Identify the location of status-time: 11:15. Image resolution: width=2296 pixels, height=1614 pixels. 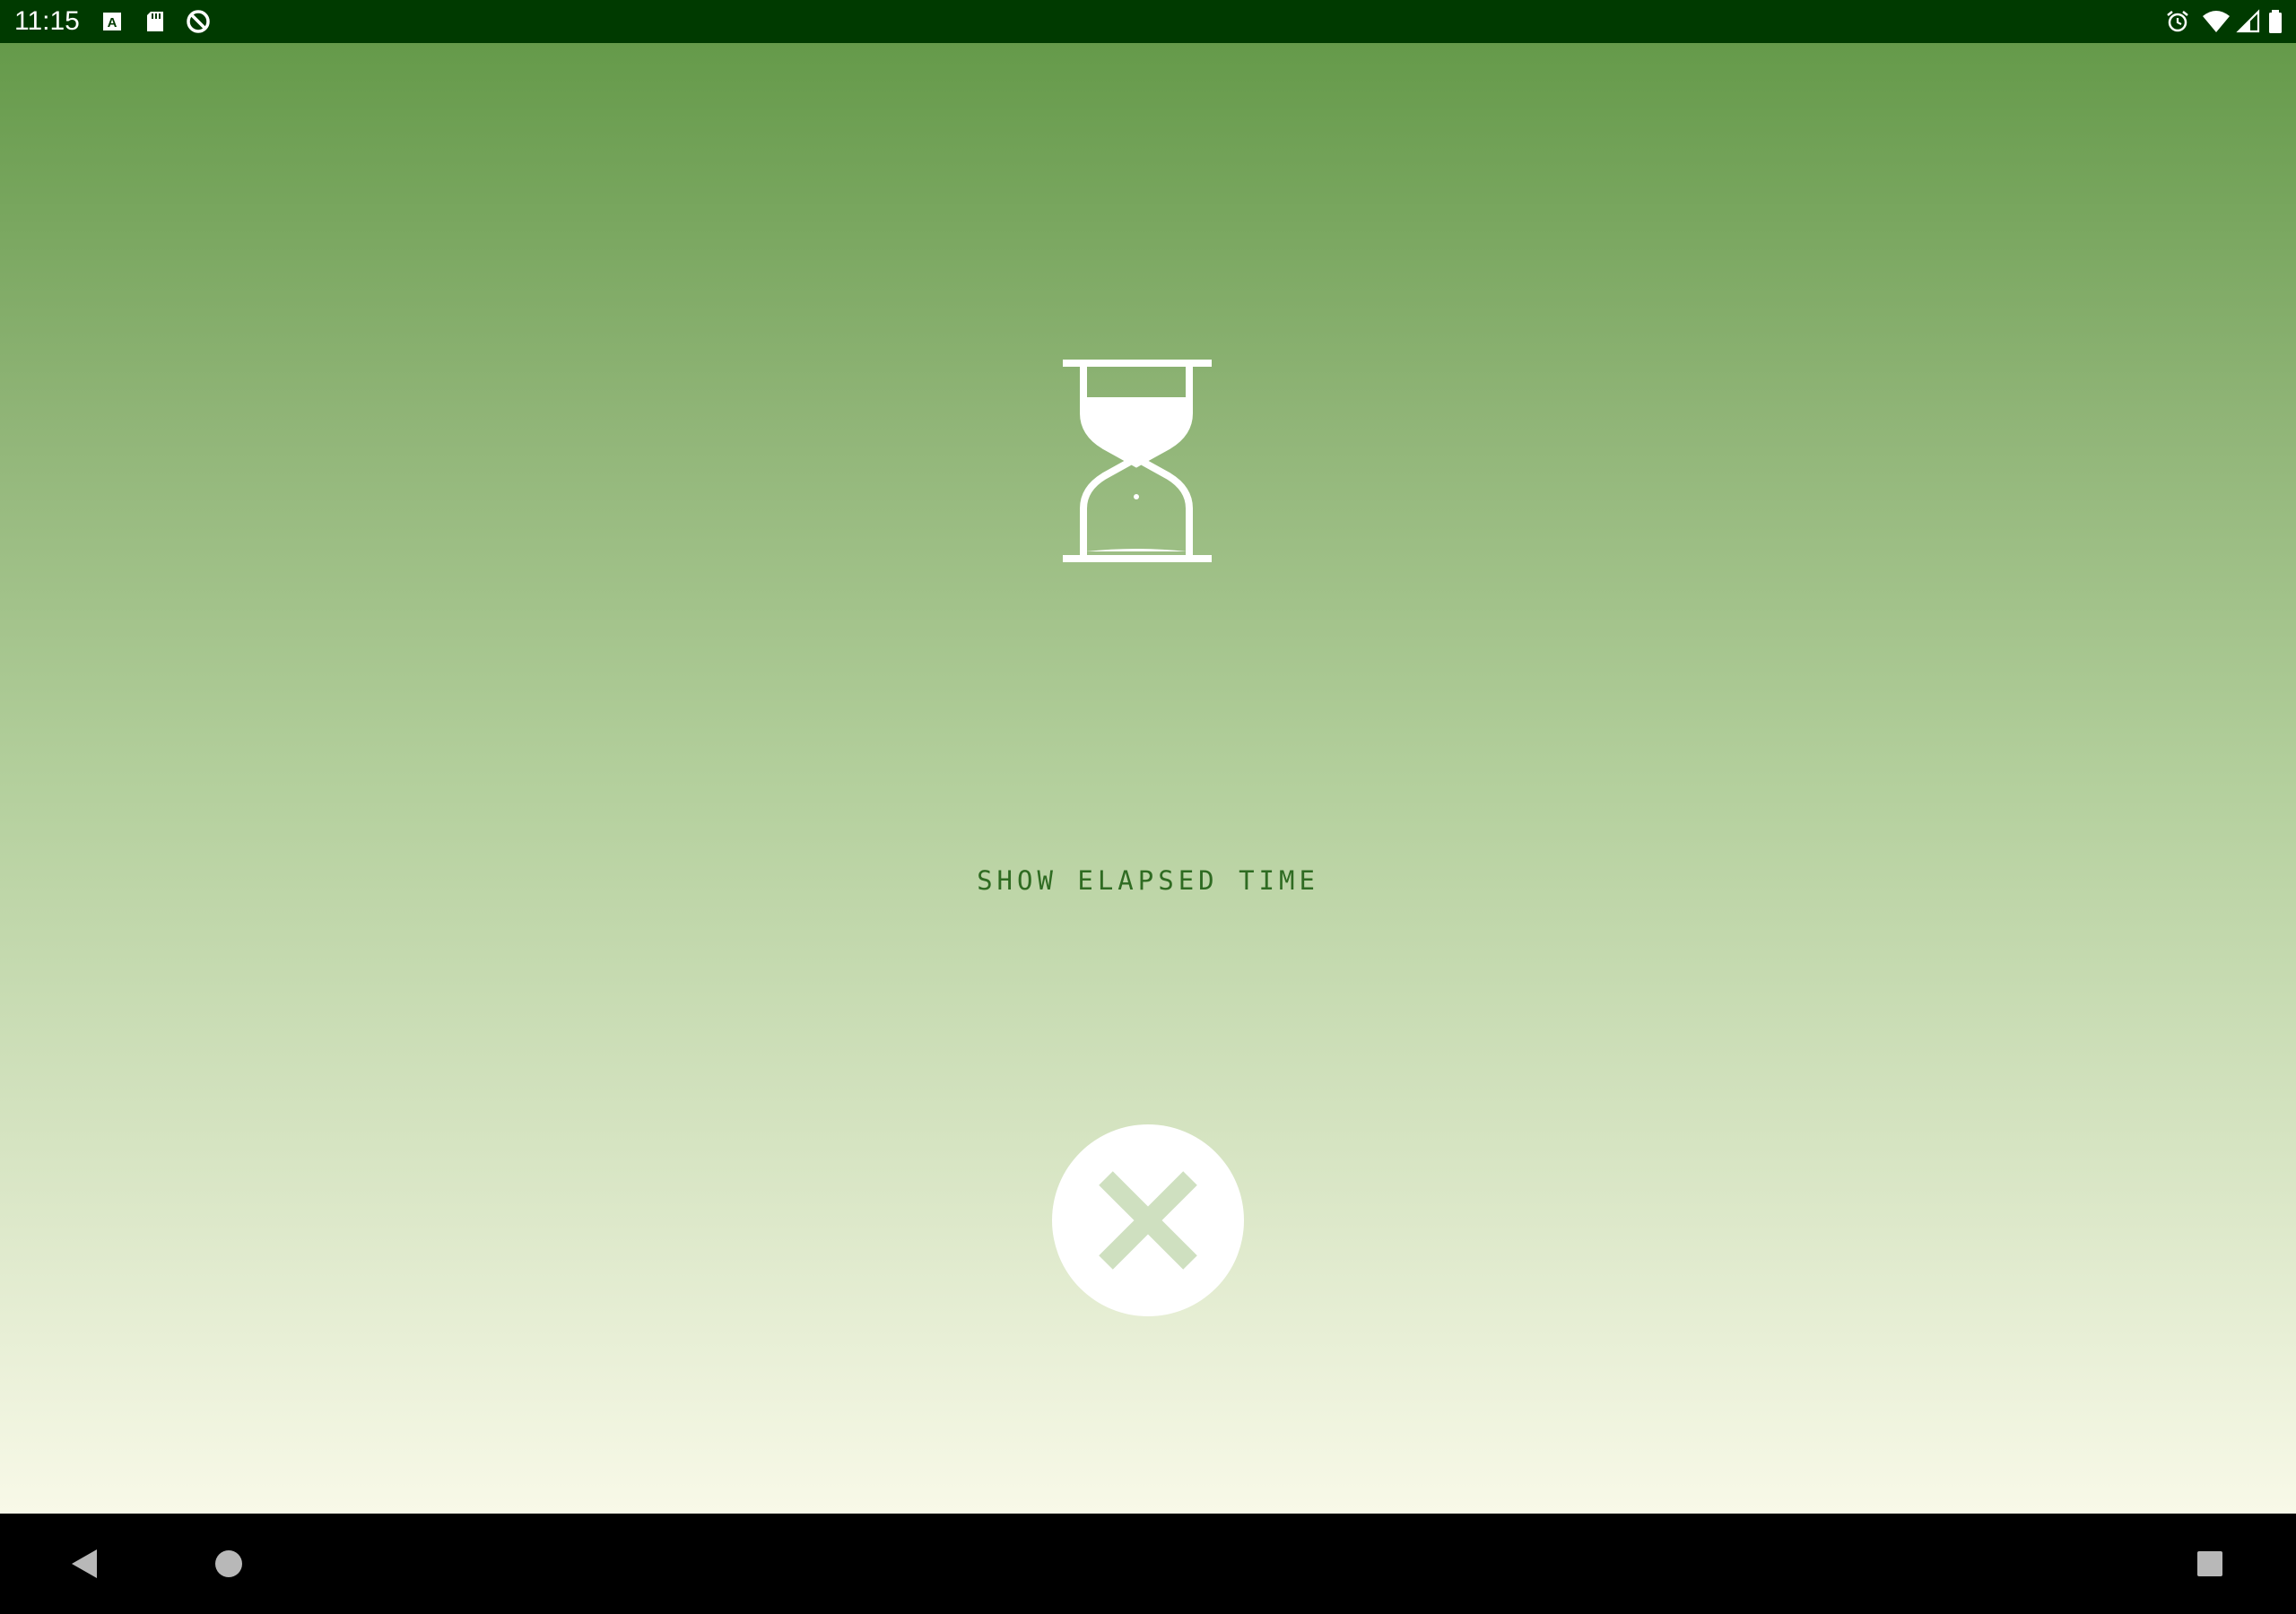
(47, 21).